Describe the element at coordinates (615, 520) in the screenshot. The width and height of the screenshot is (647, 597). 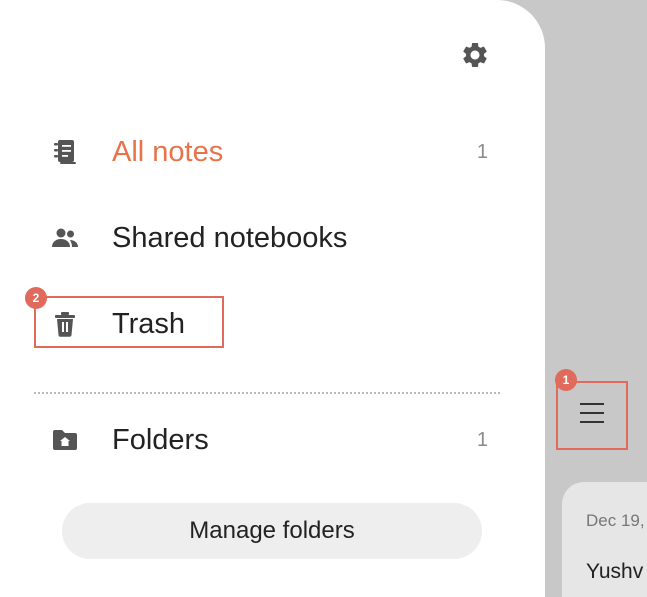
I see `note-date: Dec 19,` at that location.